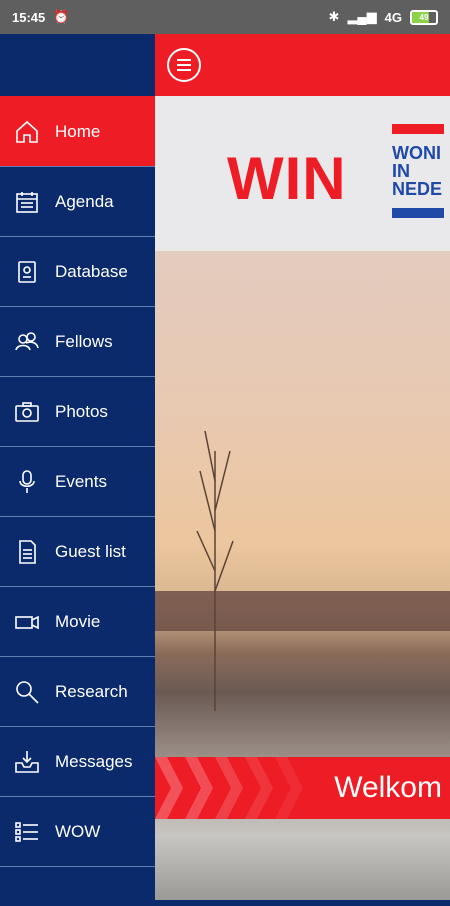 This screenshot has width=450, height=906. Describe the element at coordinates (91, 271) in the screenshot. I see `sidebar-item-label: Database` at that location.